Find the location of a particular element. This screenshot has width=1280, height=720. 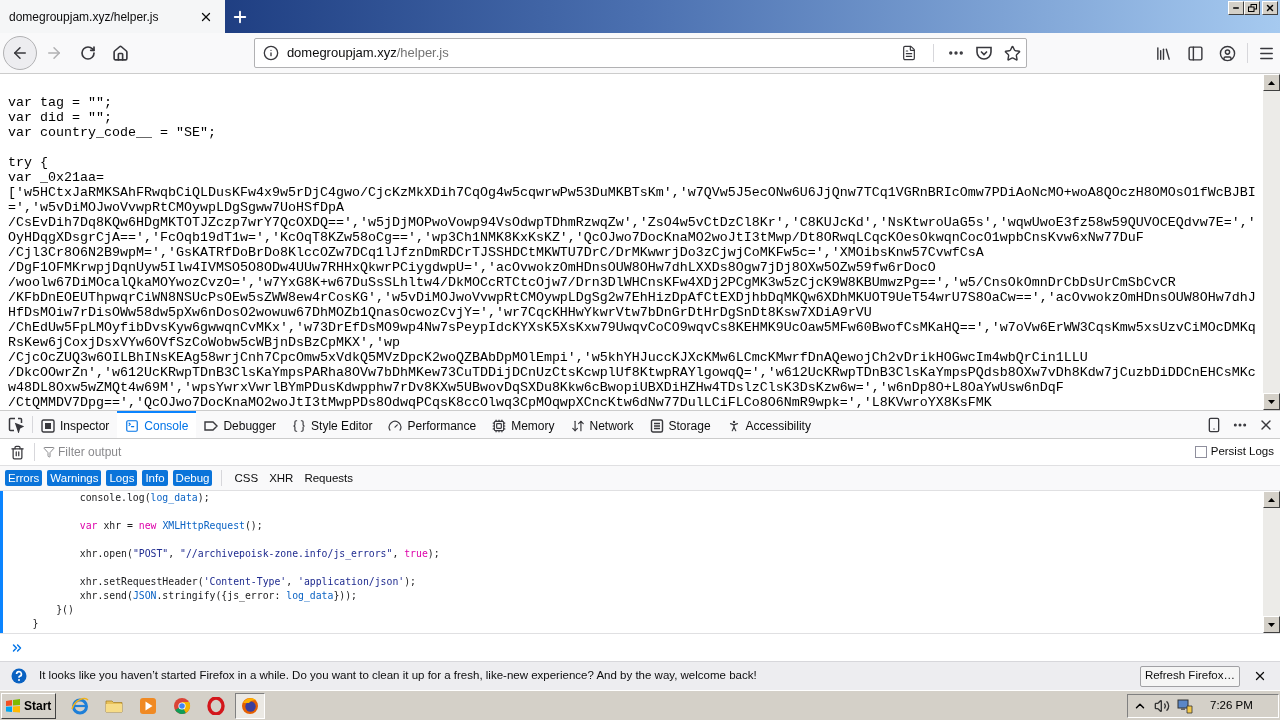

star-icon is located at coordinates (1012, 53).